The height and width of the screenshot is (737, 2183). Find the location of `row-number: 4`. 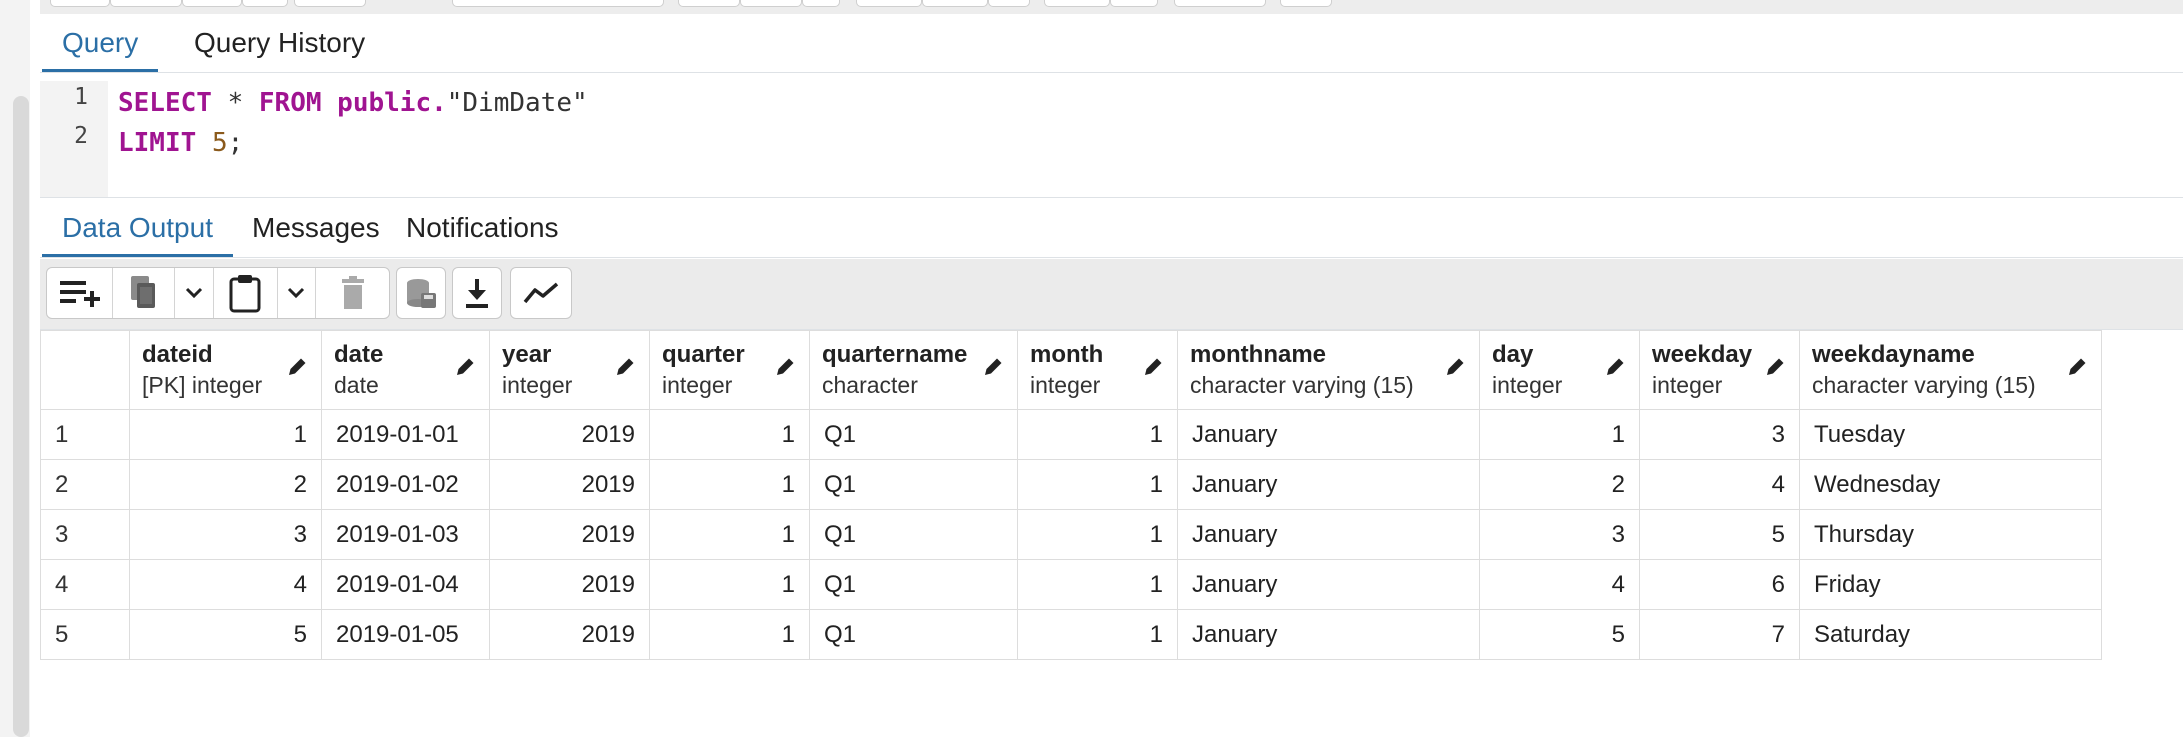

row-number: 4 is located at coordinates (85, 584).